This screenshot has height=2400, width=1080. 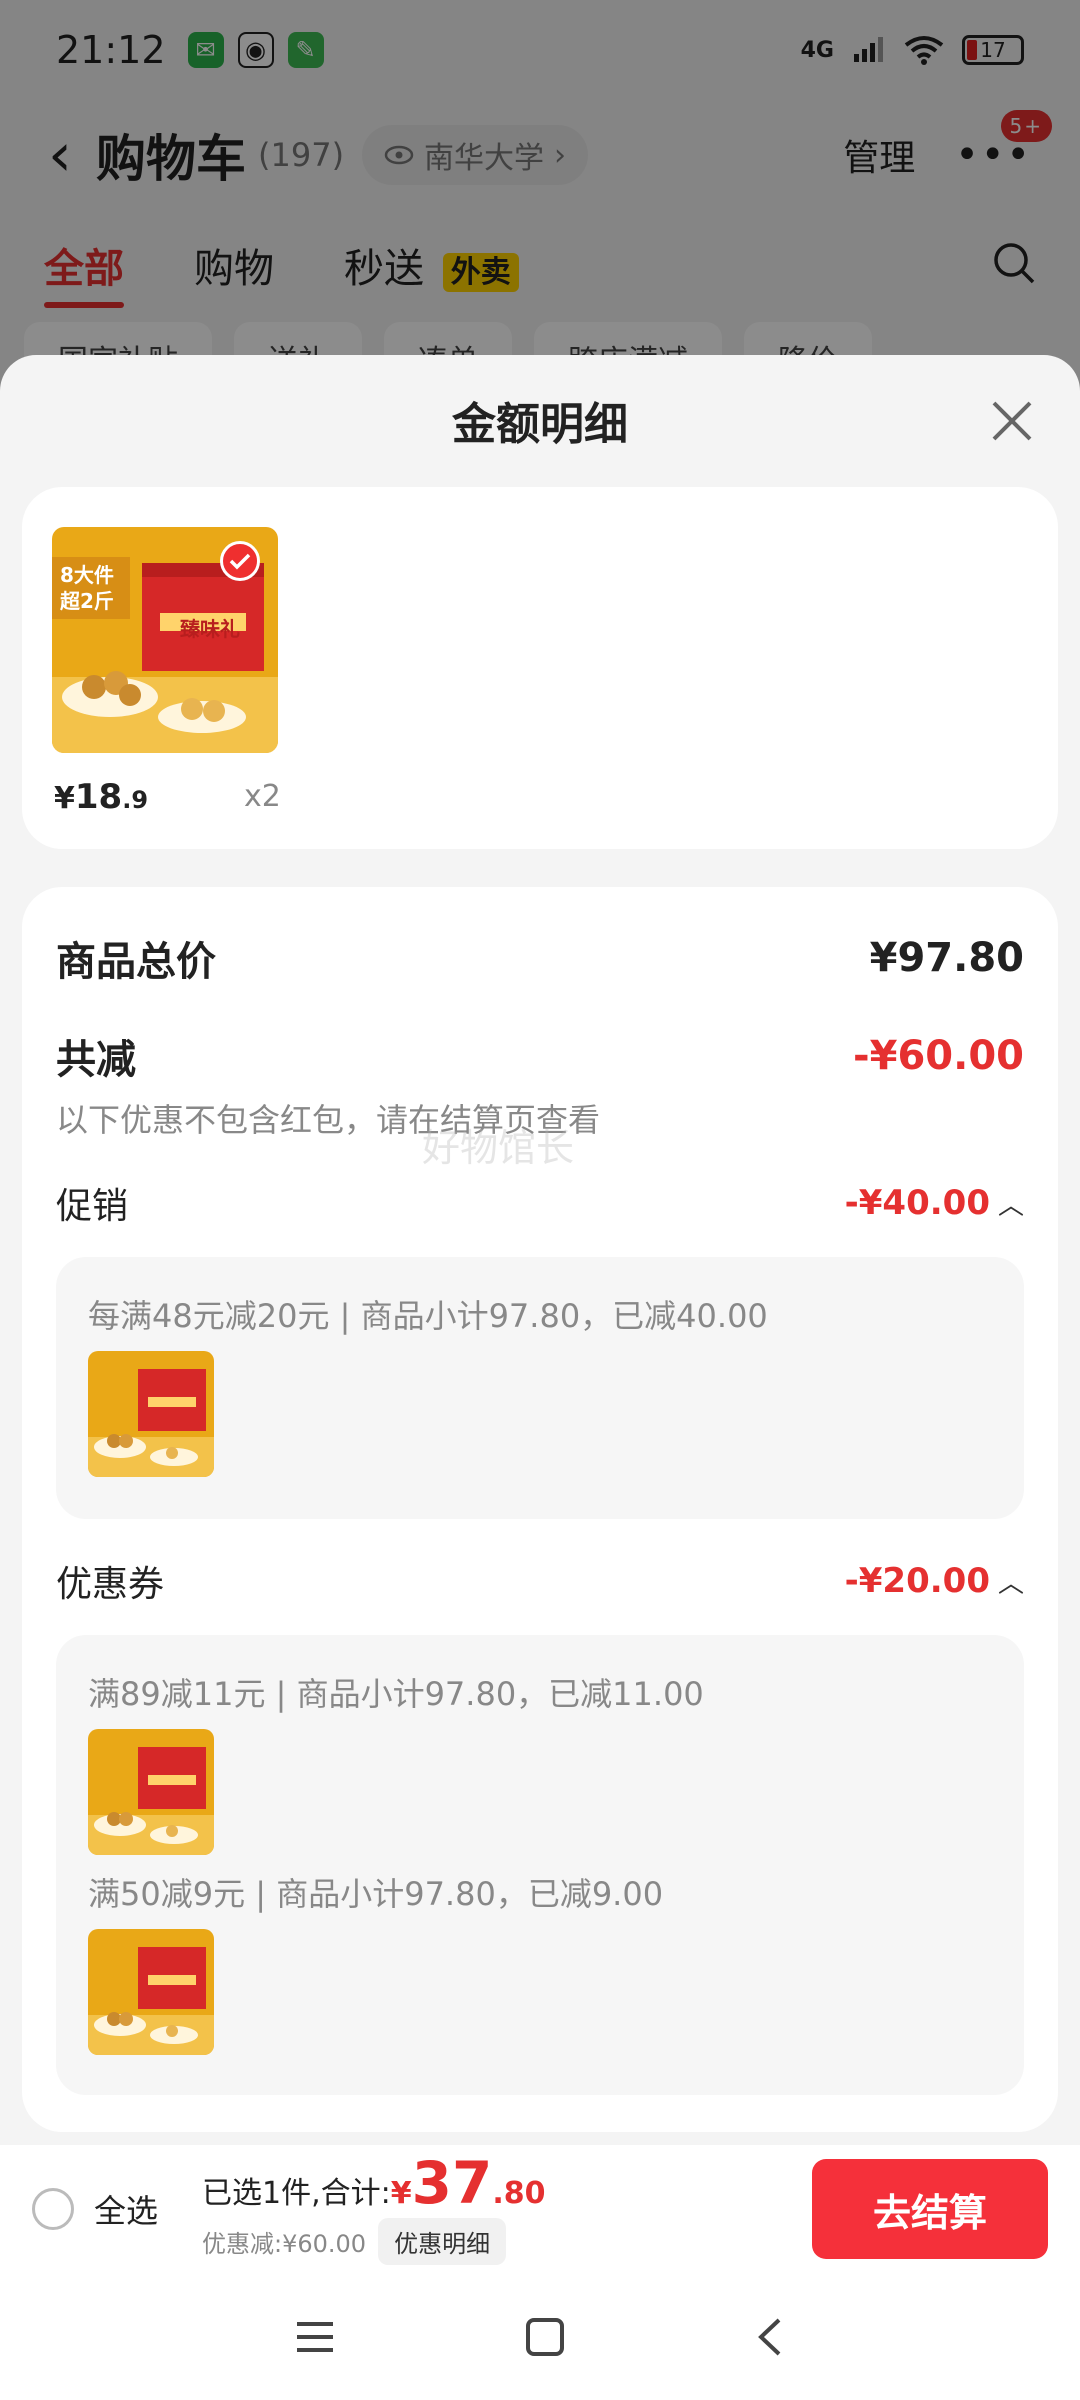 I want to click on coupon-rule-1: 满89减11元 | 商品小计97.80，已减11.00, so click(x=396, y=1694).